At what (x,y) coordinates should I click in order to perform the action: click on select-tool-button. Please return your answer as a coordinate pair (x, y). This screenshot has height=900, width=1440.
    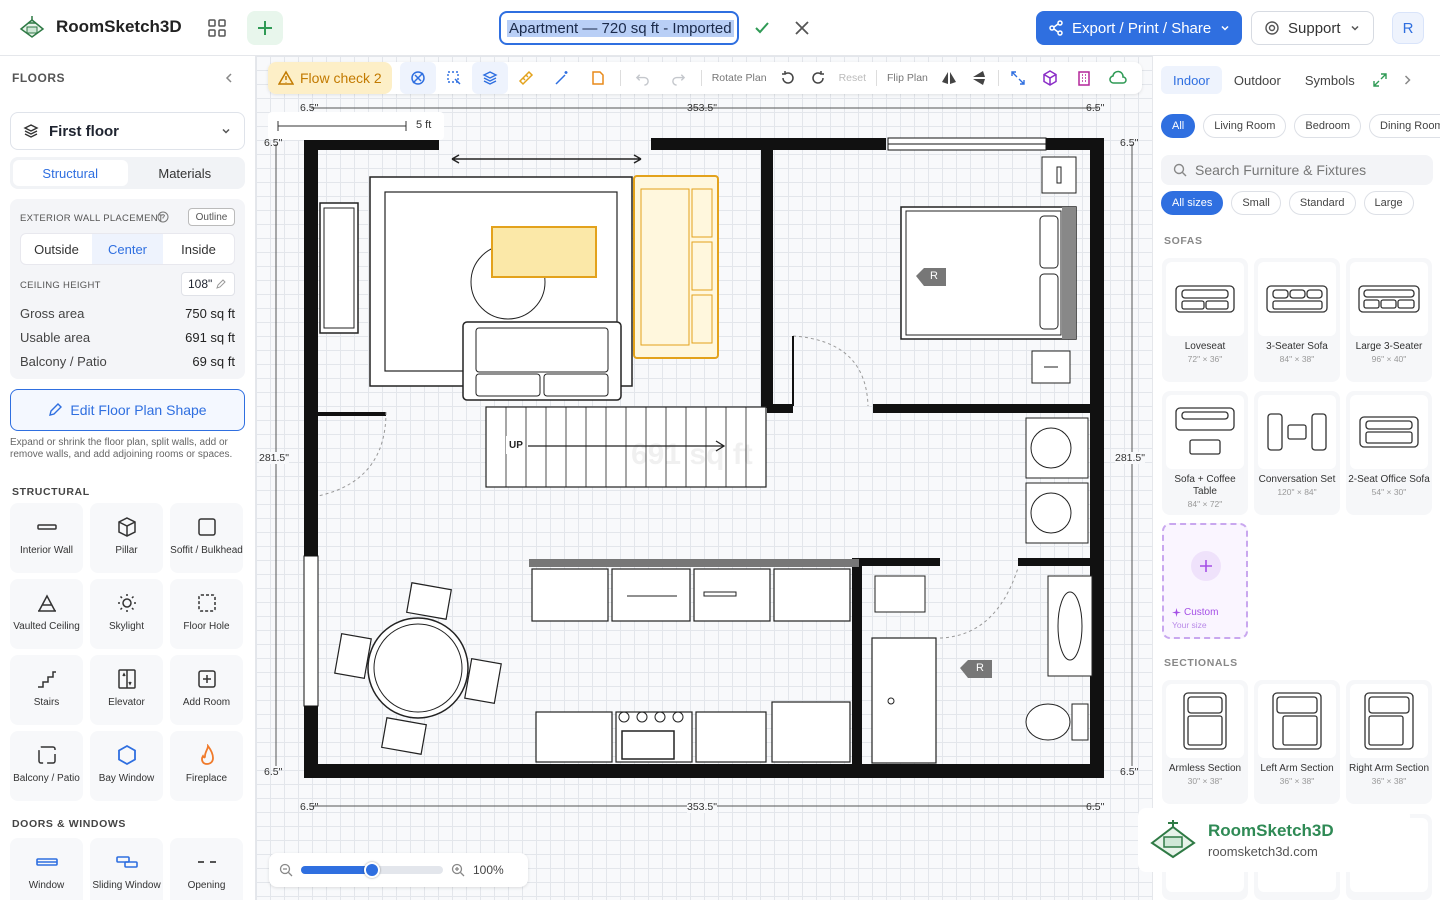
    Looking at the image, I should click on (417, 78).